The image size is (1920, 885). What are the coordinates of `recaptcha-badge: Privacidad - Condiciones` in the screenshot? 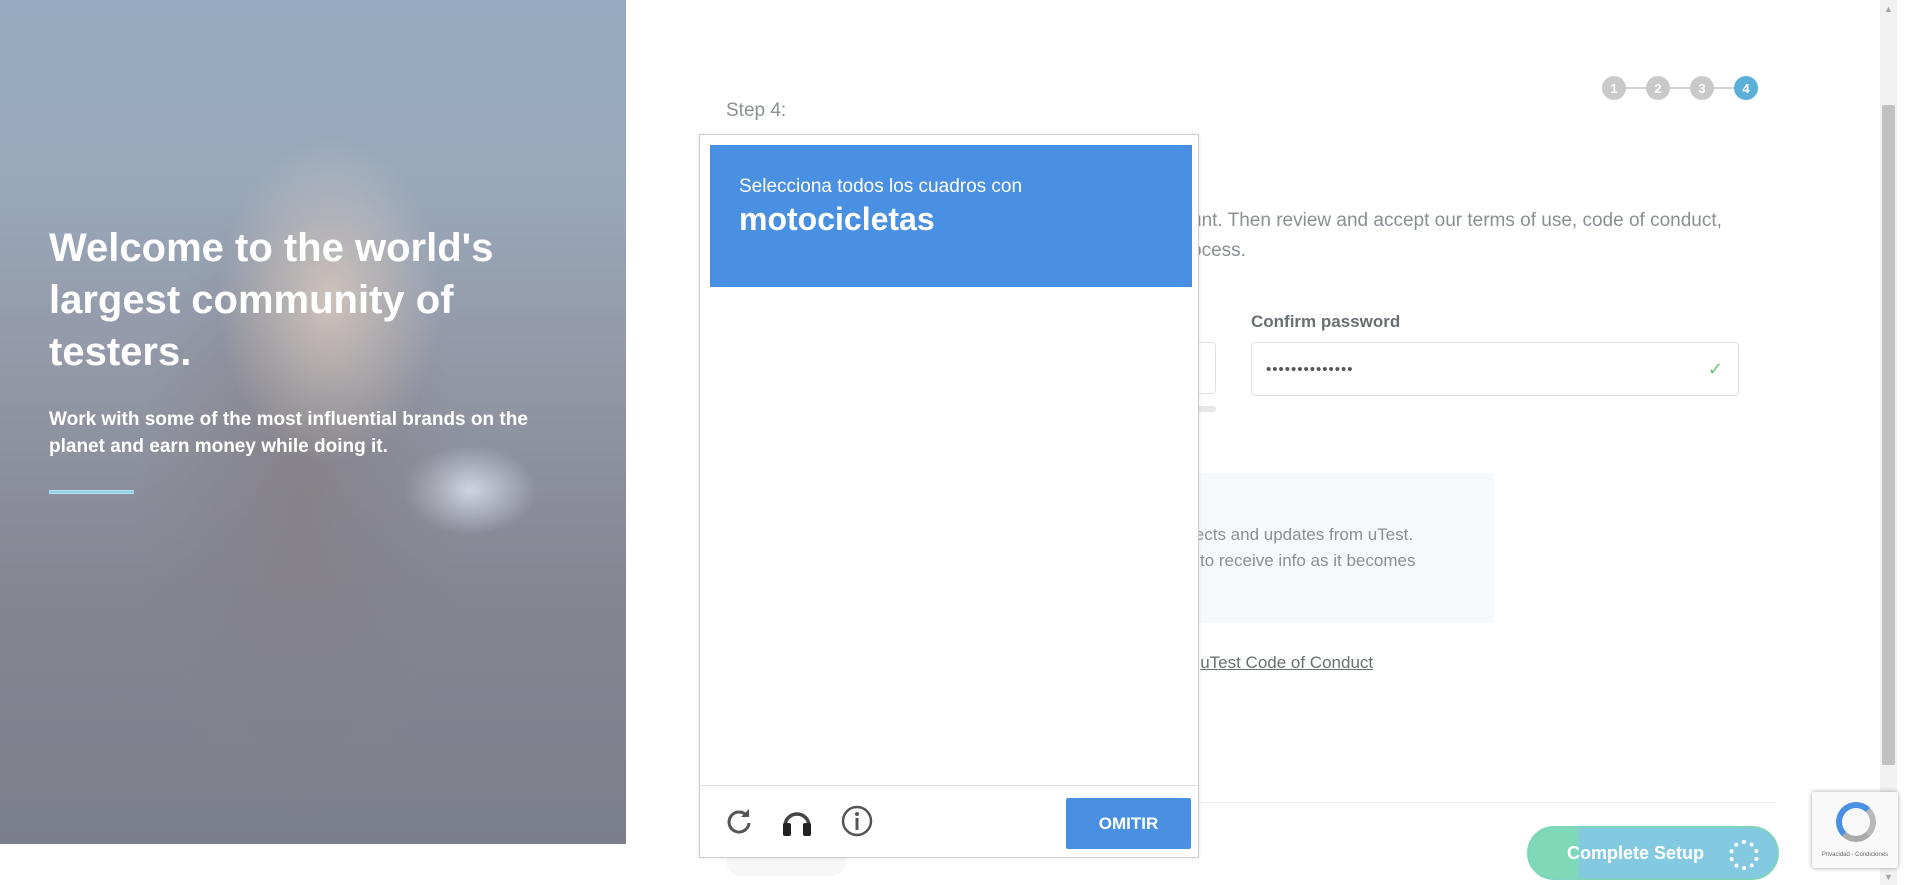 It's located at (1855, 830).